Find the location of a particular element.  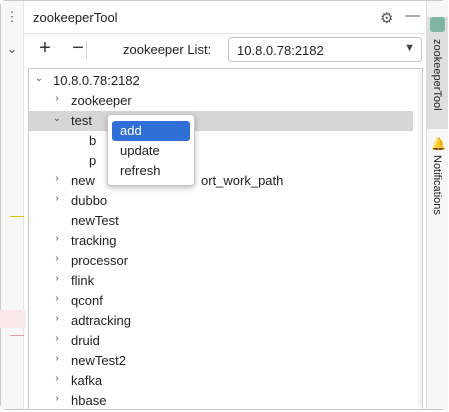

menu-item-label: refresh is located at coordinates (140, 170).